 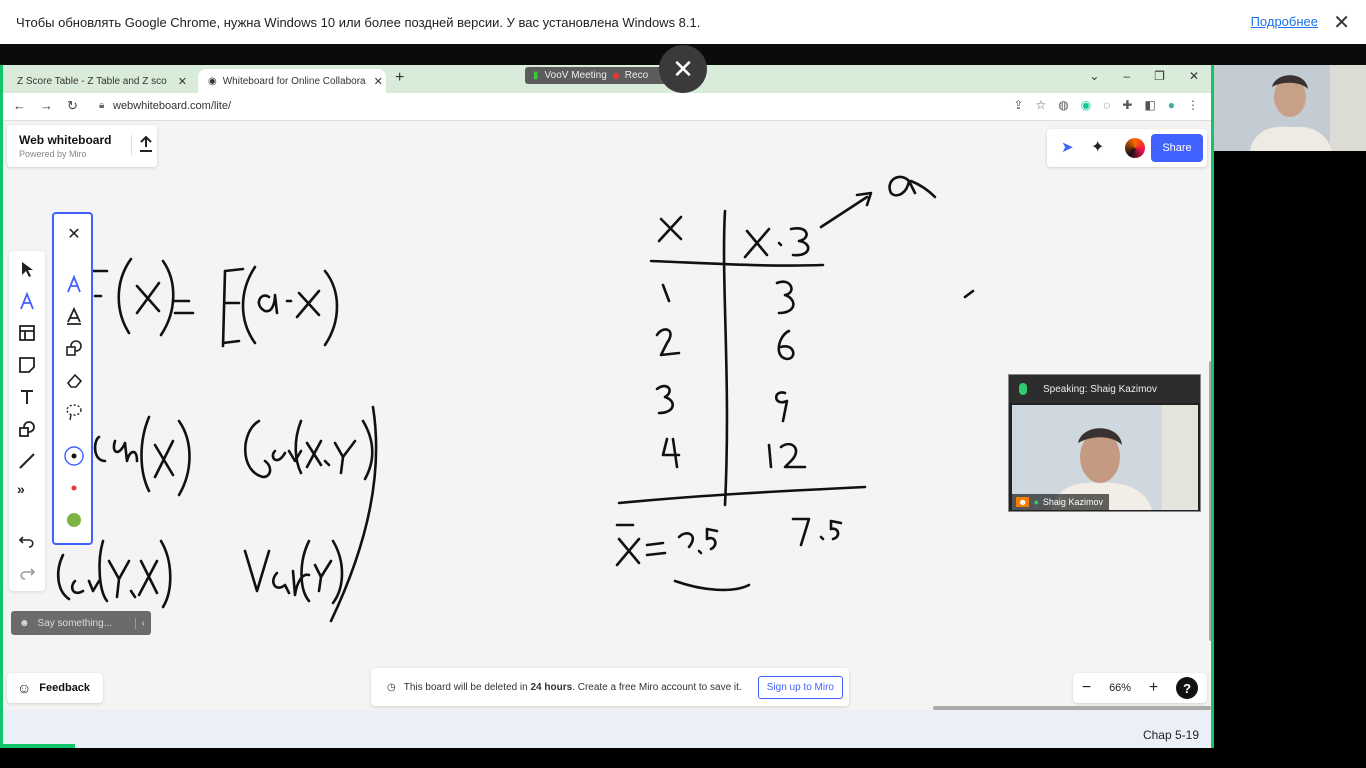 What do you see at coordinates (1120, 688) in the screenshot?
I see `zoom-level: 66%` at bounding box center [1120, 688].